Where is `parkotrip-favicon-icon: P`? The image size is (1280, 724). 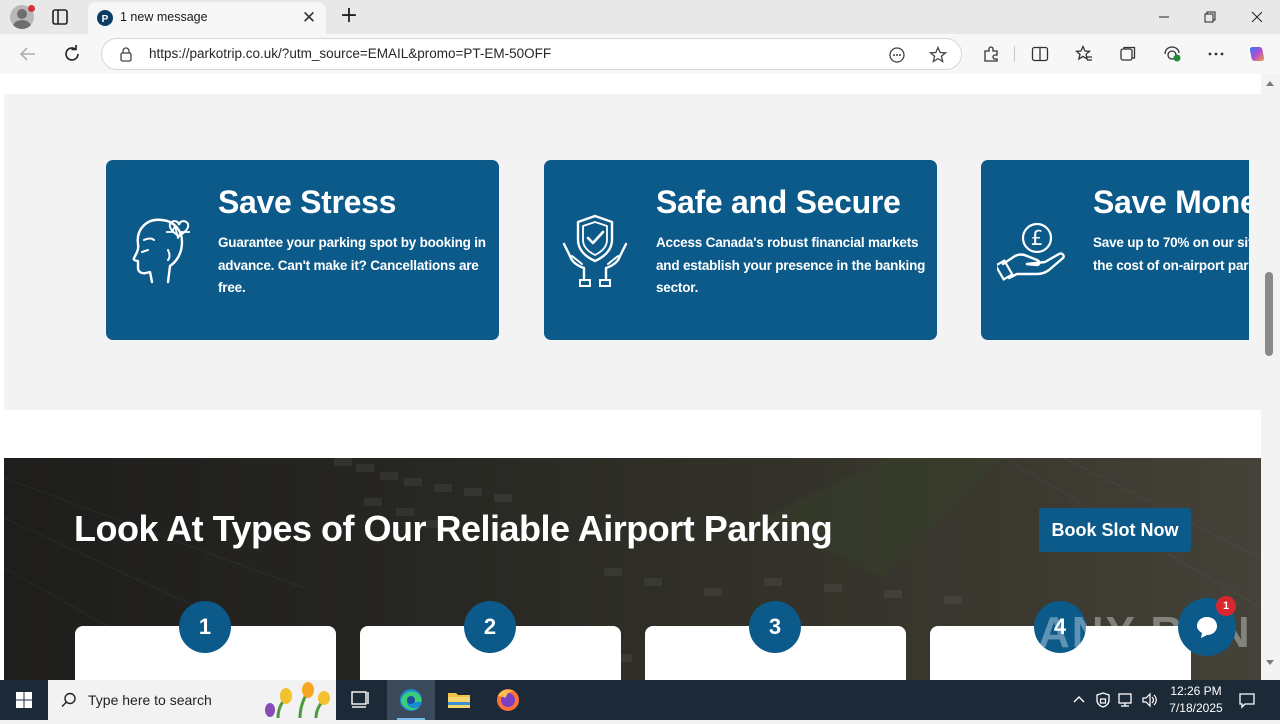
parkotrip-favicon-icon: P is located at coordinates (105, 18).